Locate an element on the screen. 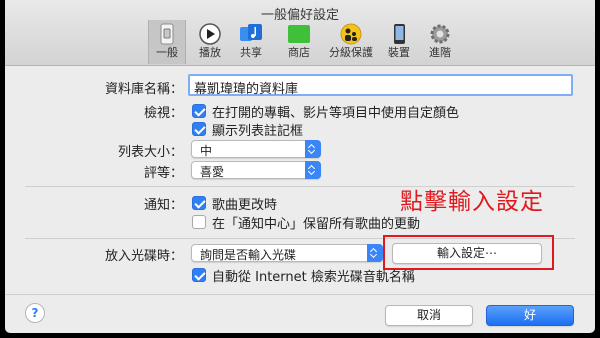 The height and width of the screenshot is (338, 600). tab-playback: 播放 is located at coordinates (210, 42).